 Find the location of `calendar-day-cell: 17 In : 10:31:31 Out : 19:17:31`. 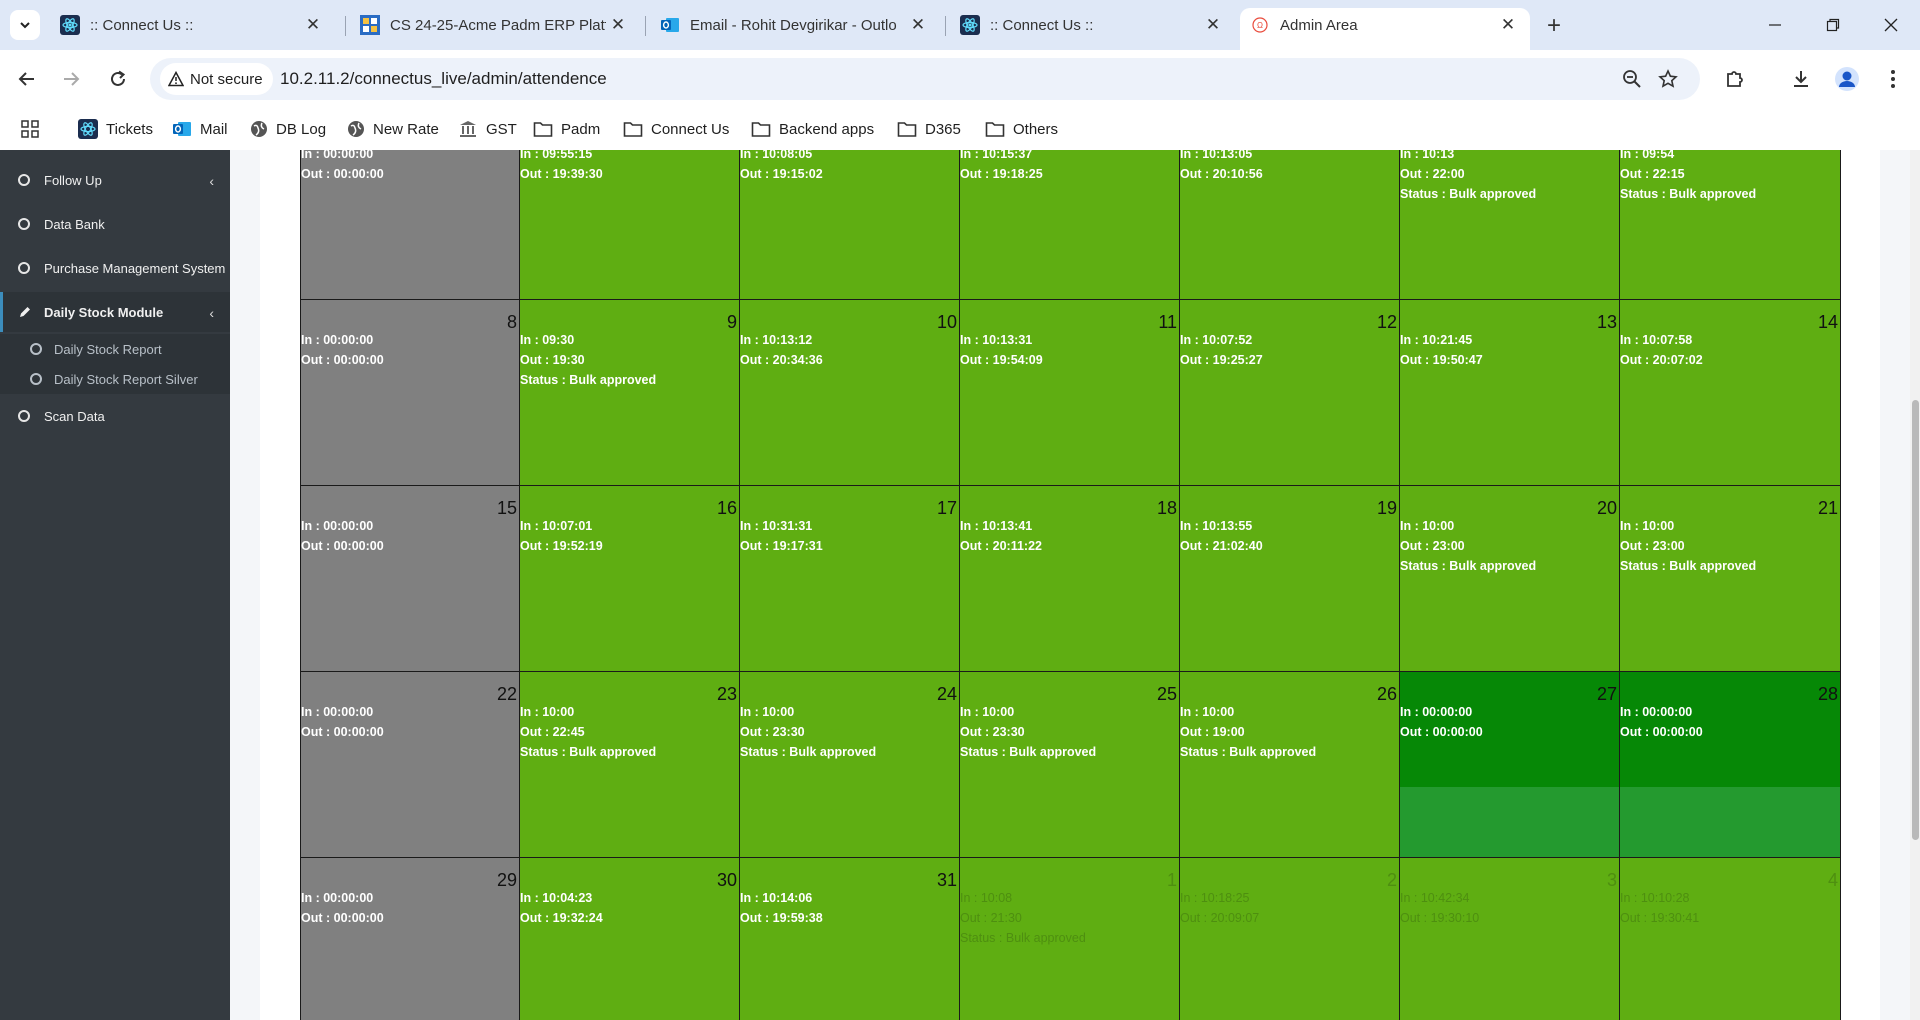

calendar-day-cell: 17 In : 10:31:31 Out : 19:17:31 is located at coordinates (850, 579).